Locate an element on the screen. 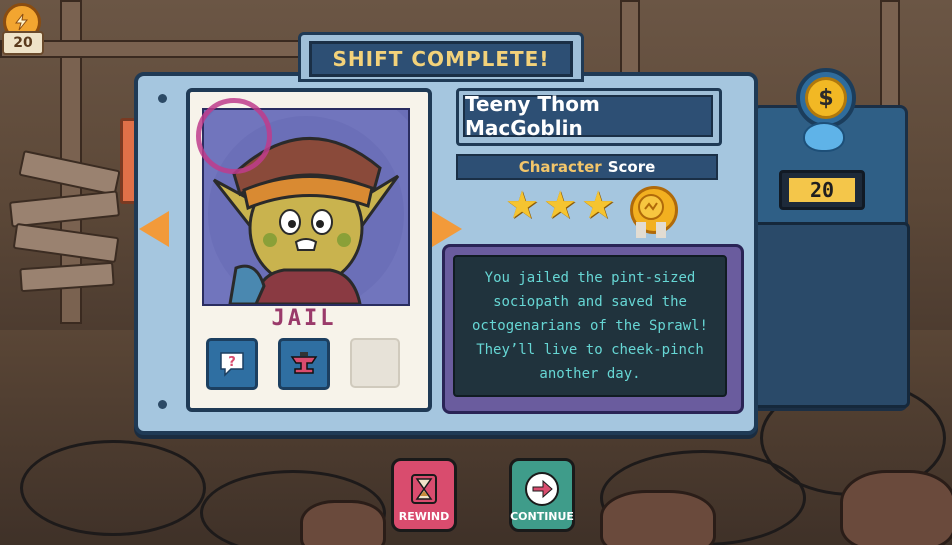  machine-counter: 20 is located at coordinates (822, 190).